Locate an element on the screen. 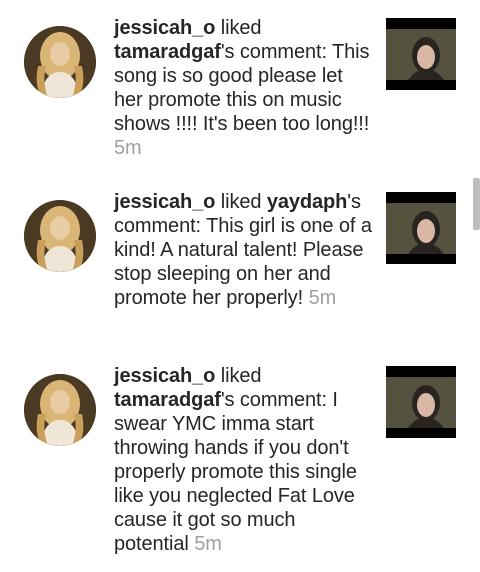 This screenshot has height=572, width=480. scrollbar is located at coordinates (476, 204).